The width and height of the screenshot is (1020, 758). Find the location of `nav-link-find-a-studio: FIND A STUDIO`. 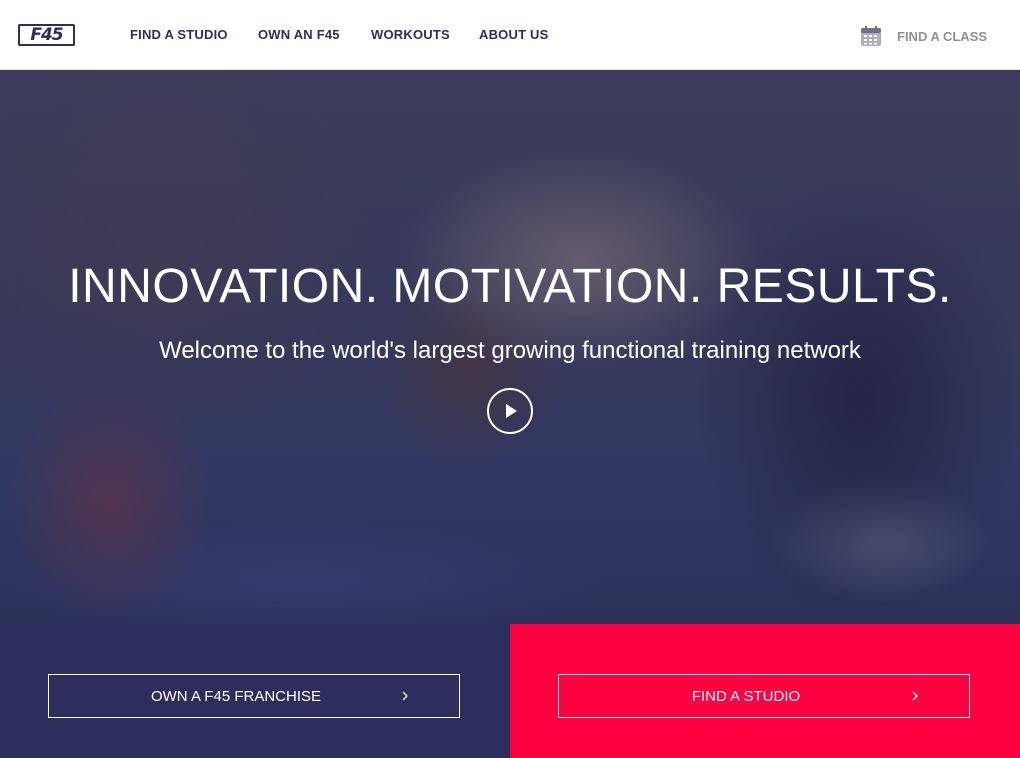

nav-link-find-a-studio: FIND A STUDIO is located at coordinates (179, 36).